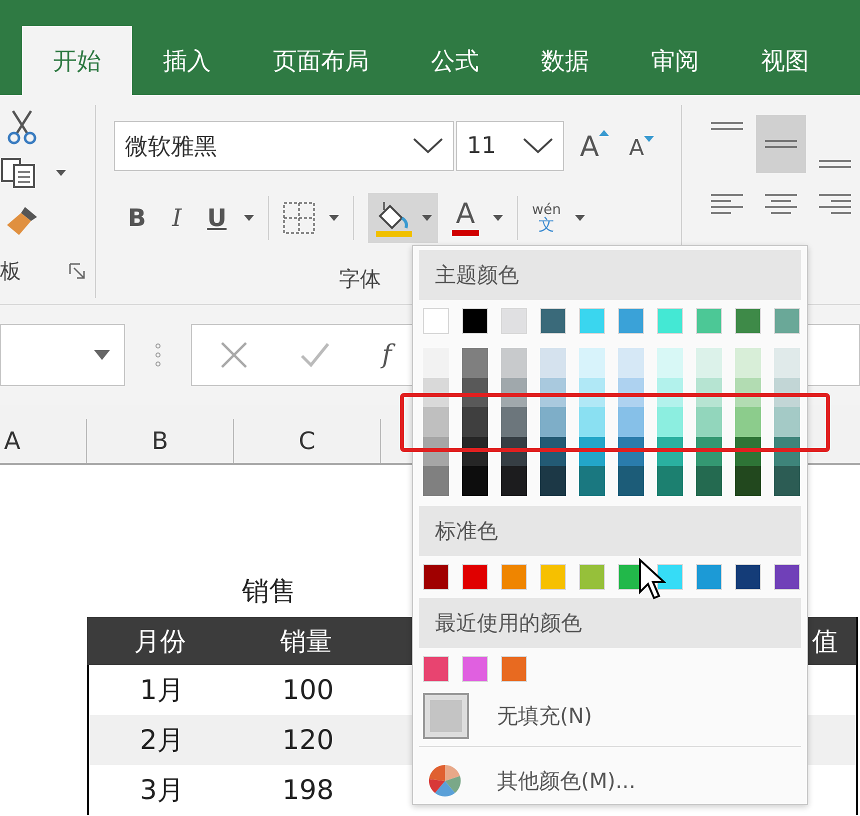 Image resolution: width=860 pixels, height=816 pixels. I want to click on decrease-font-size-button: A, so click(641, 148).